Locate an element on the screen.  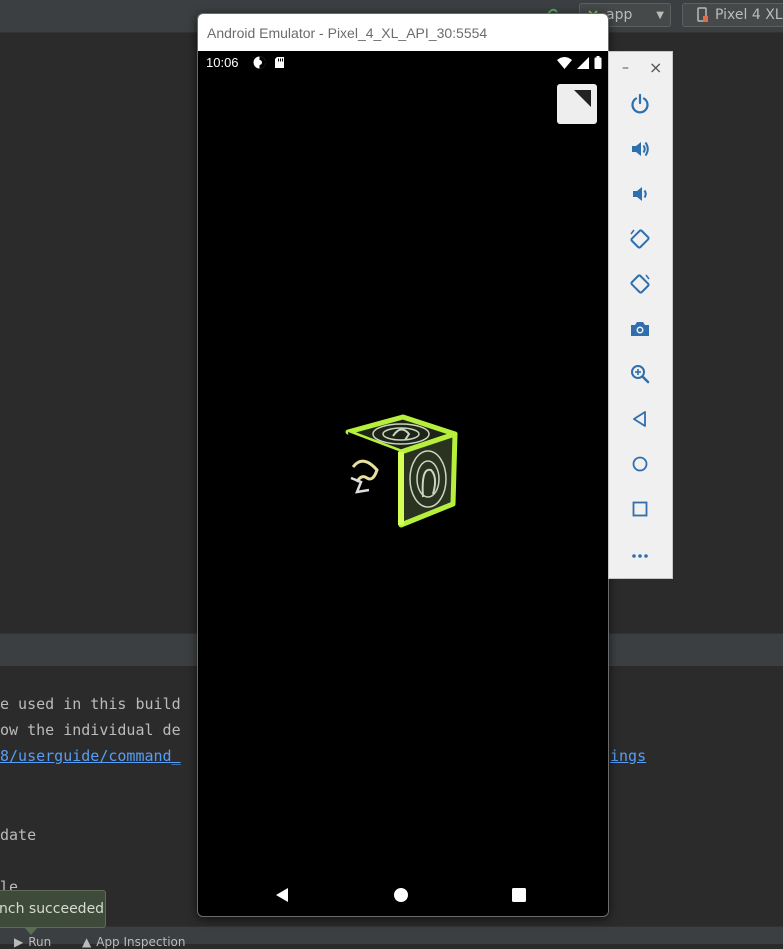
nav-home-button is located at coordinates (401, 895).